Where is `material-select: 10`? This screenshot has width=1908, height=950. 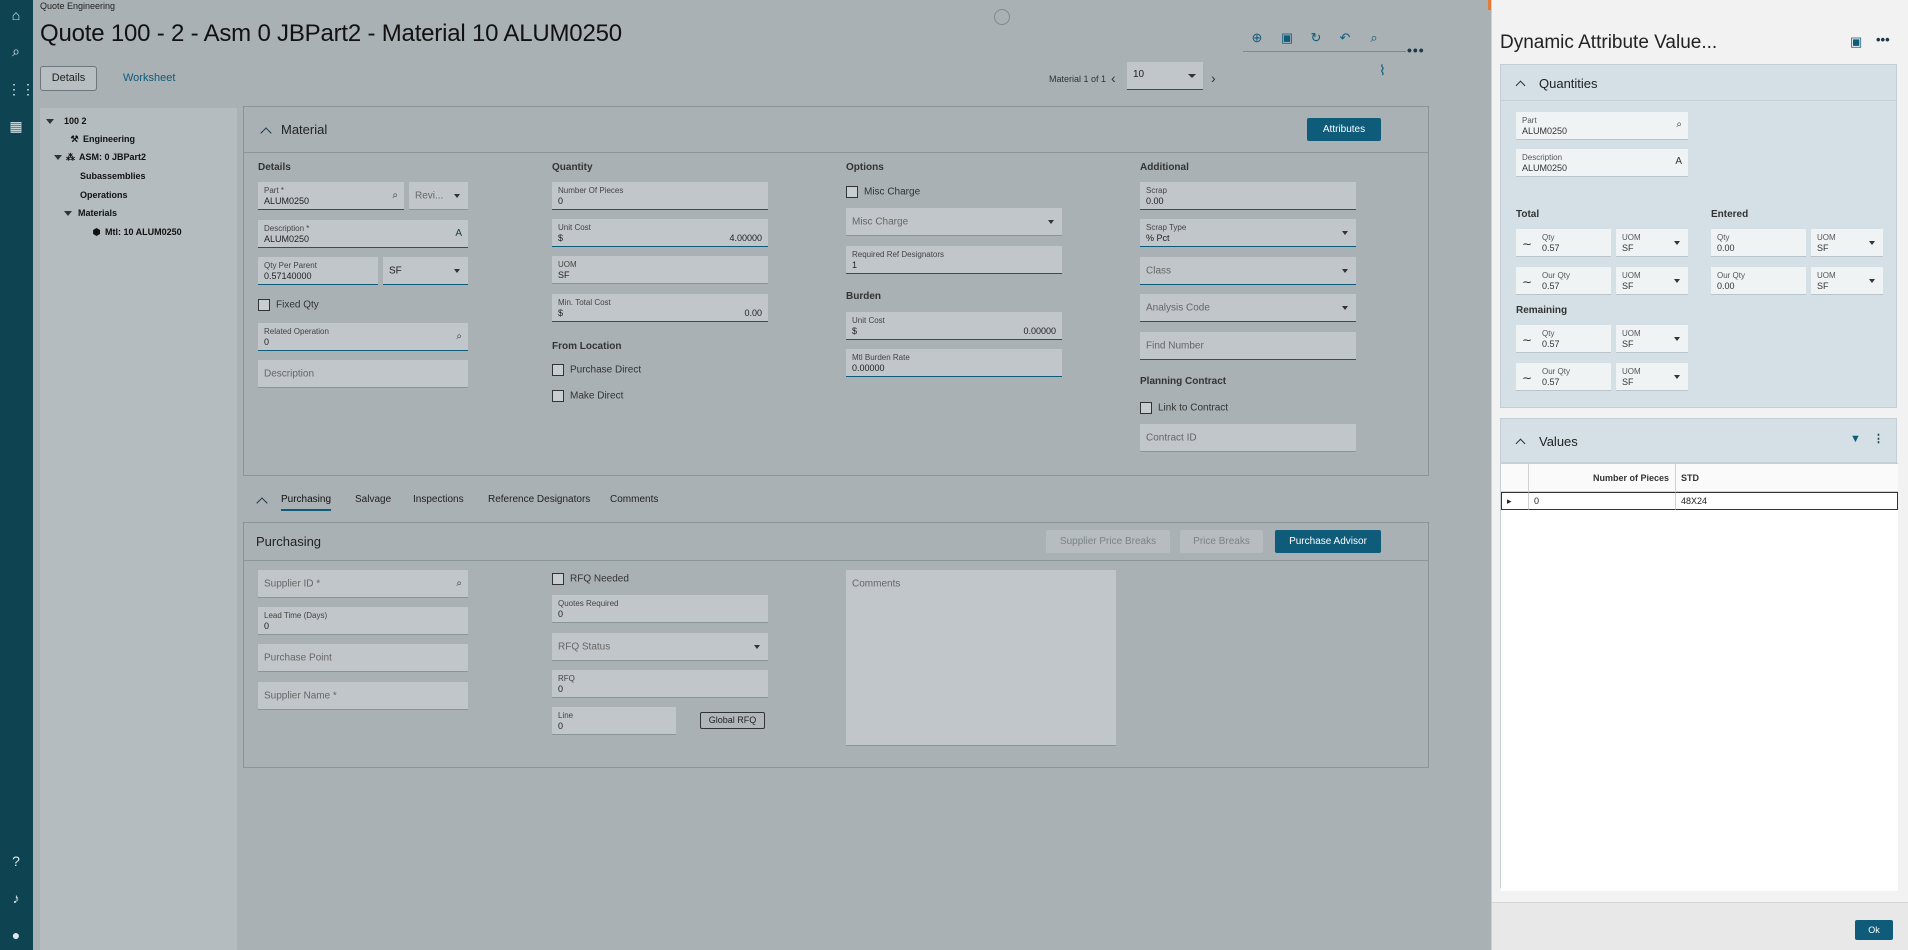
material-select: 10 is located at coordinates (1165, 76).